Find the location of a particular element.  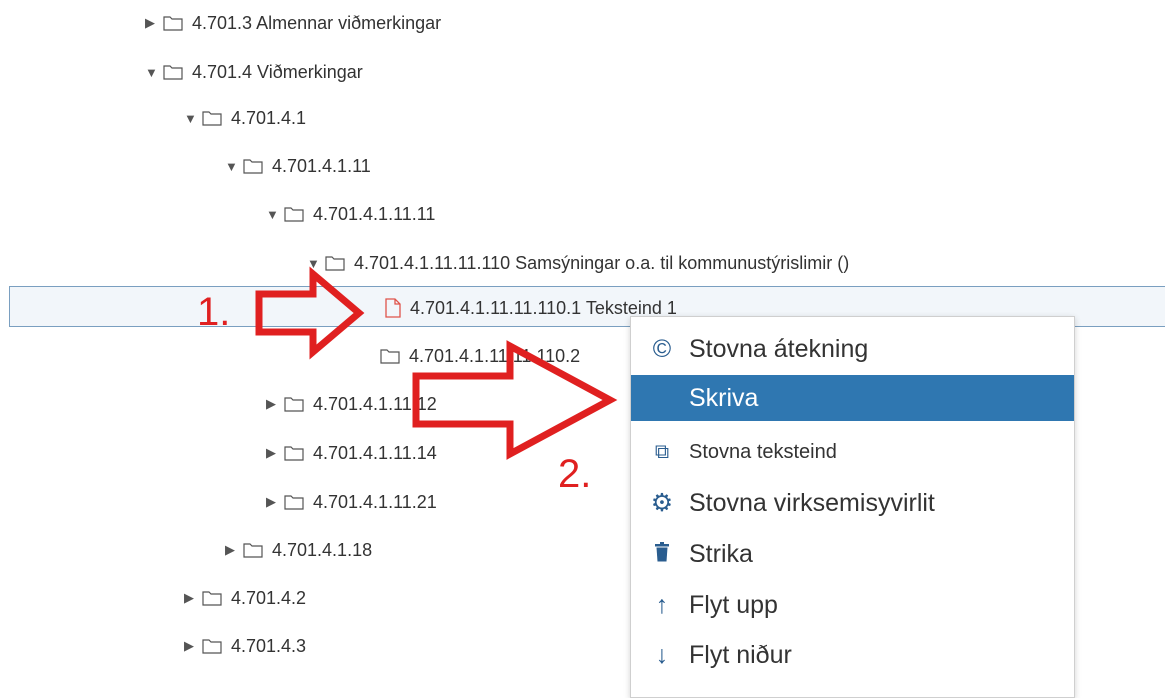

annotation-step-2: 2. is located at coordinates (575, 474).